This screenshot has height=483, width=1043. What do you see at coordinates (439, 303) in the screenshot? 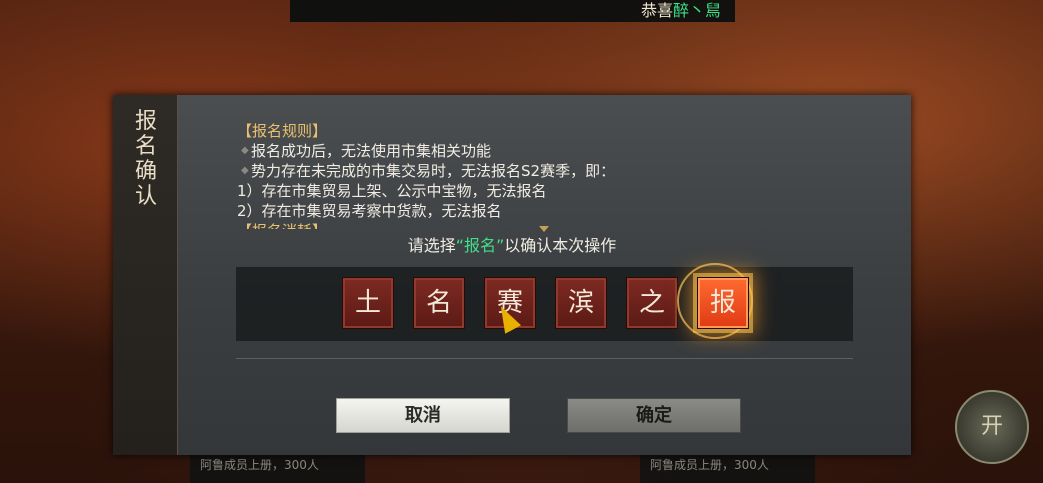
I see `character-button: 名` at bounding box center [439, 303].